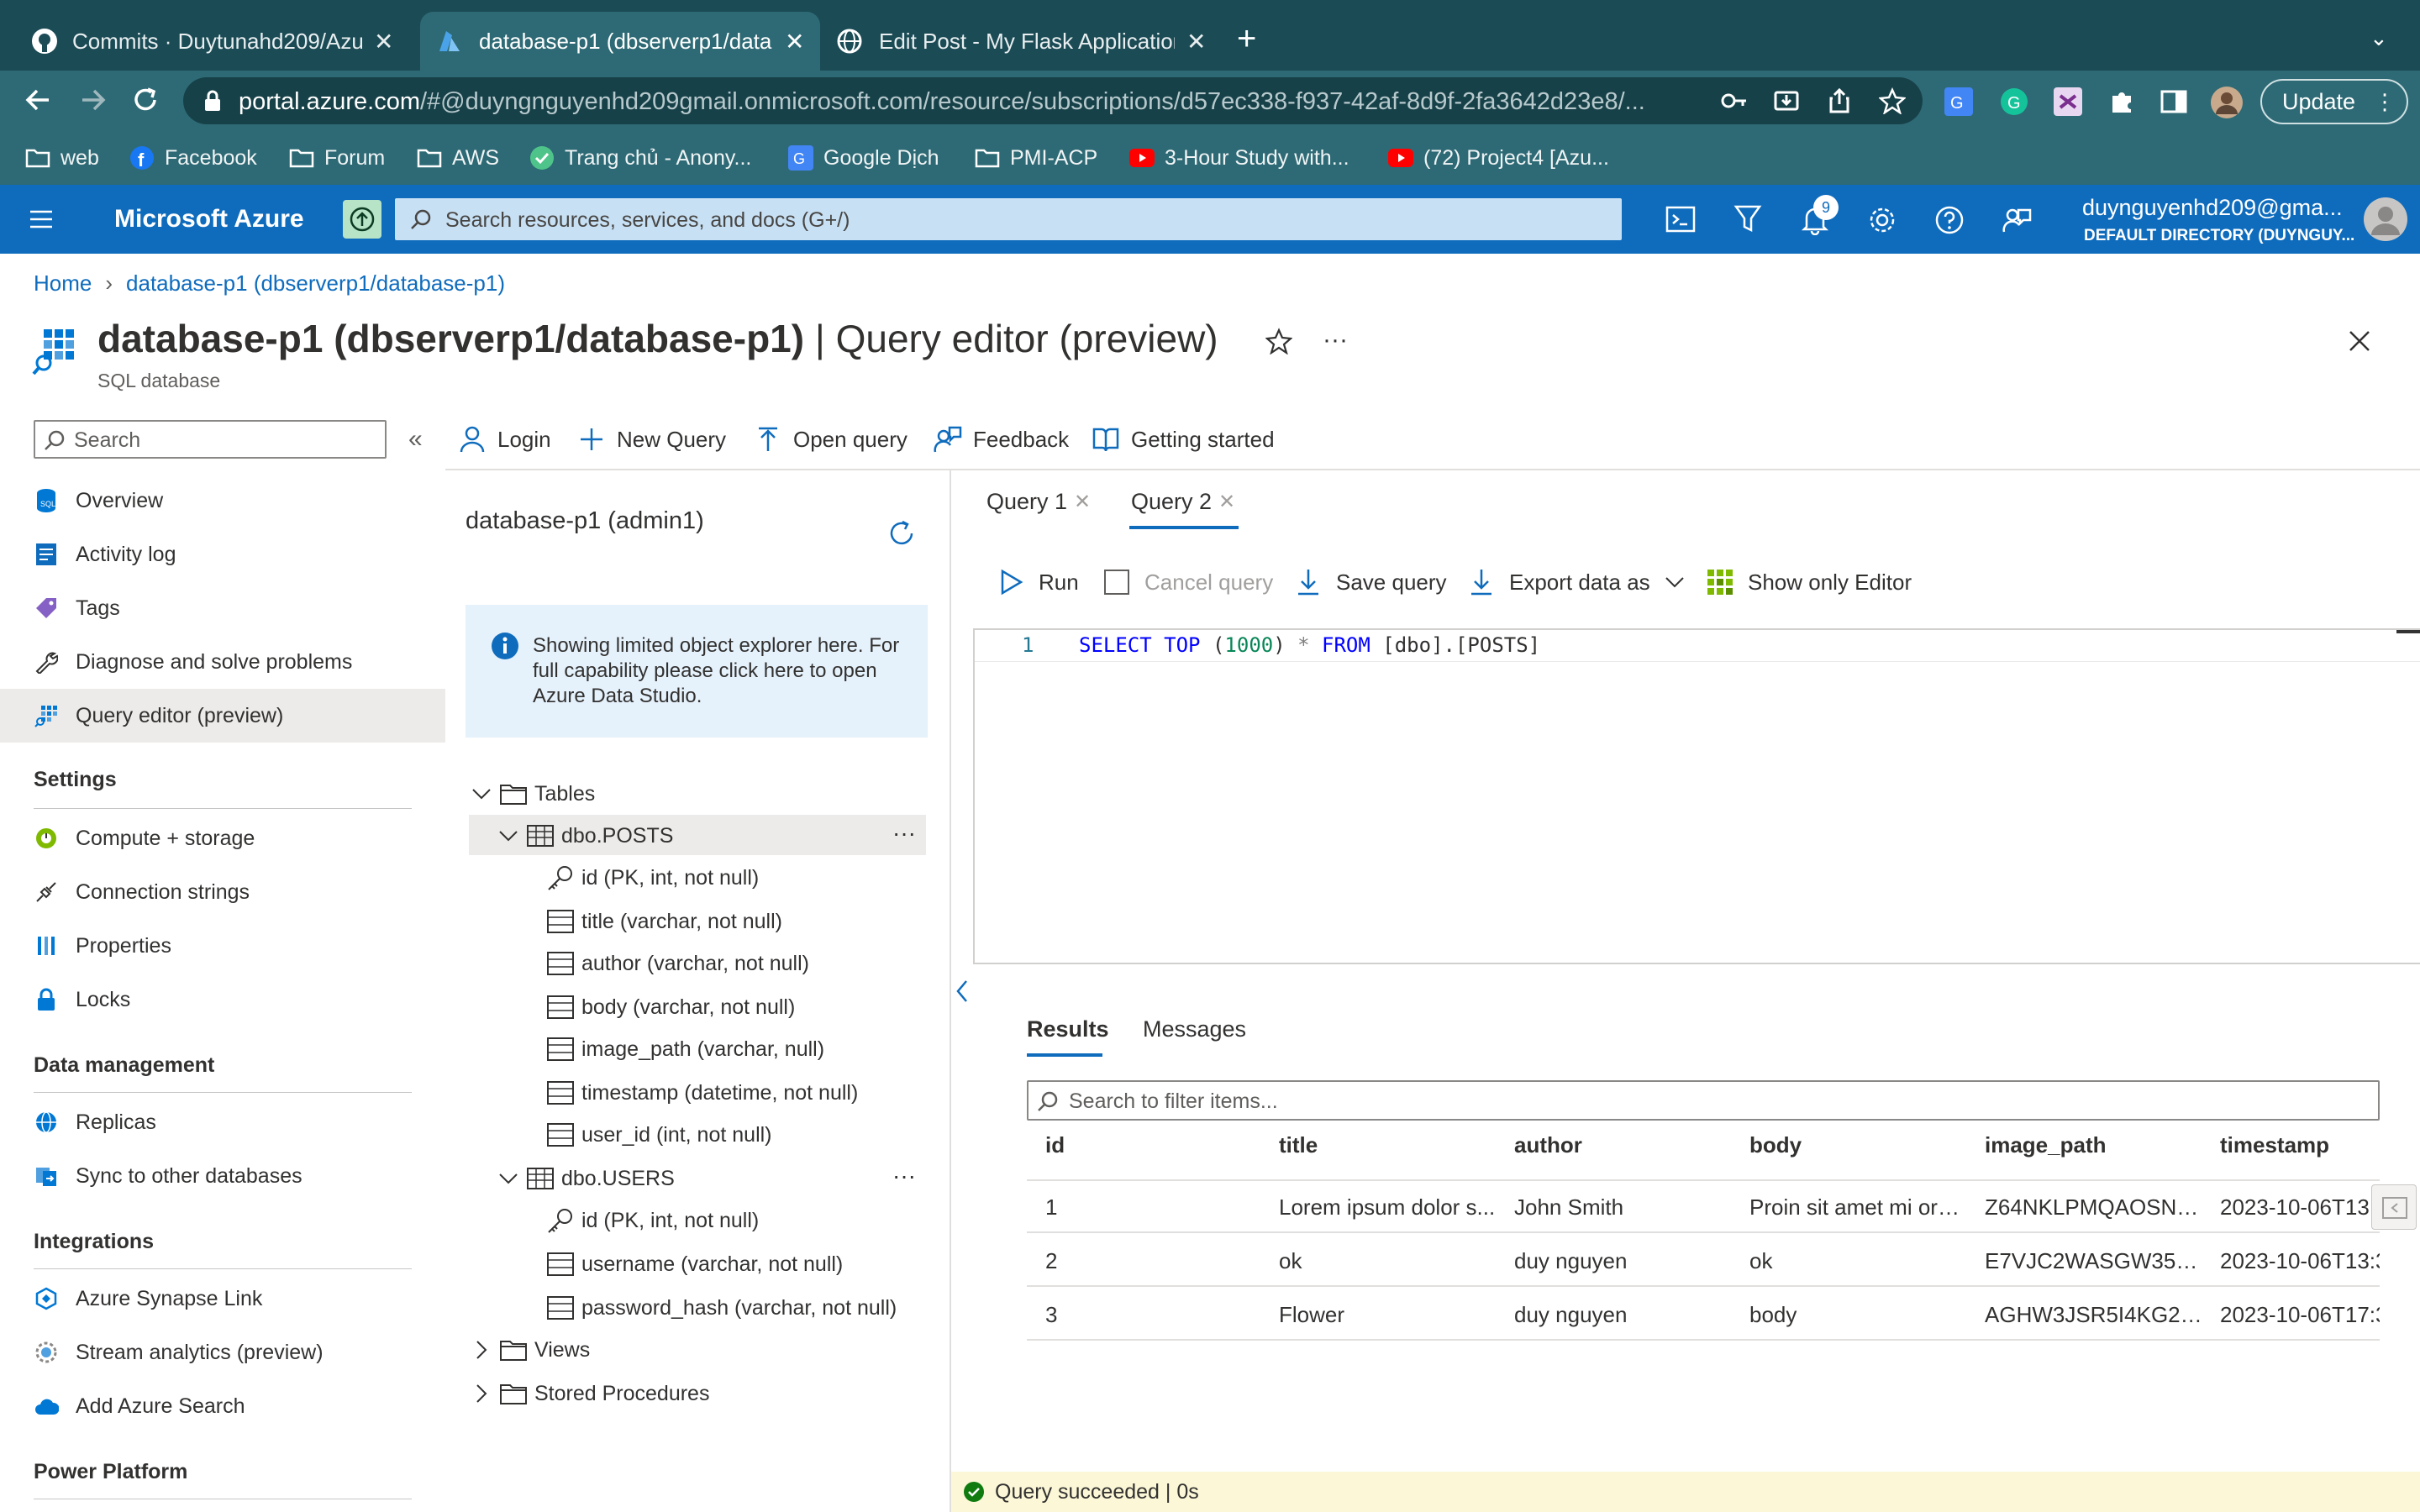 This screenshot has height=1512, width=2420. Describe the element at coordinates (223, 946) in the screenshot. I see `sidebar-item-properties: Properties` at that location.